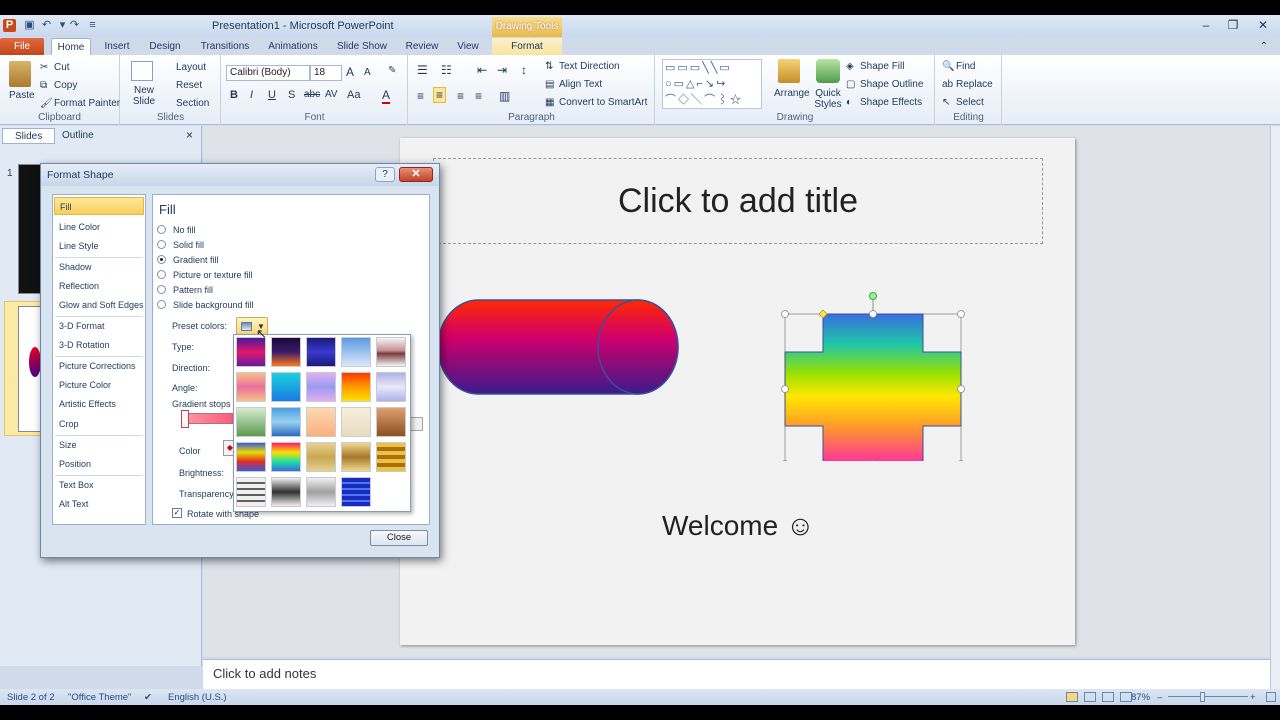 Image resolution: width=1280 pixels, height=720 pixels. Describe the element at coordinates (165, 46) in the screenshot. I see `tab-design: Design` at that location.